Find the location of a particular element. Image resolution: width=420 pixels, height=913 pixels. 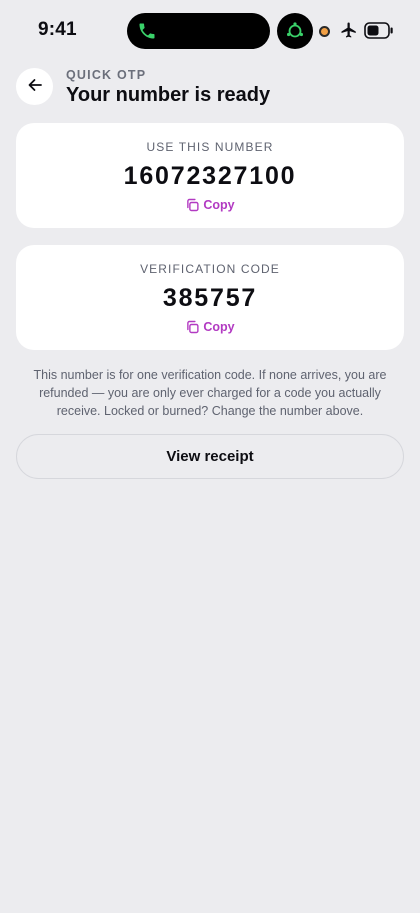

arrow-left-icon is located at coordinates (35, 86).